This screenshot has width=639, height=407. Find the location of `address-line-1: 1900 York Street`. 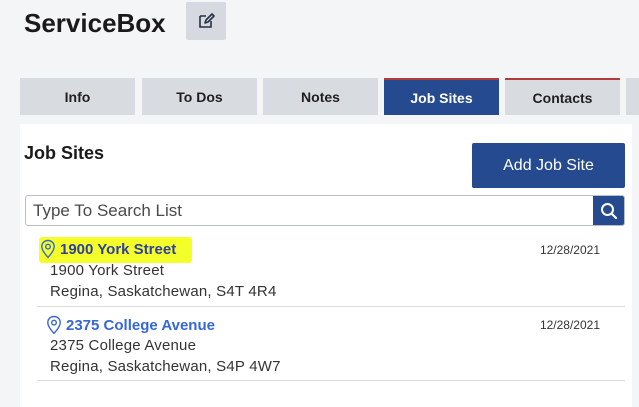

address-line-1: 1900 York Street is located at coordinates (107, 270).